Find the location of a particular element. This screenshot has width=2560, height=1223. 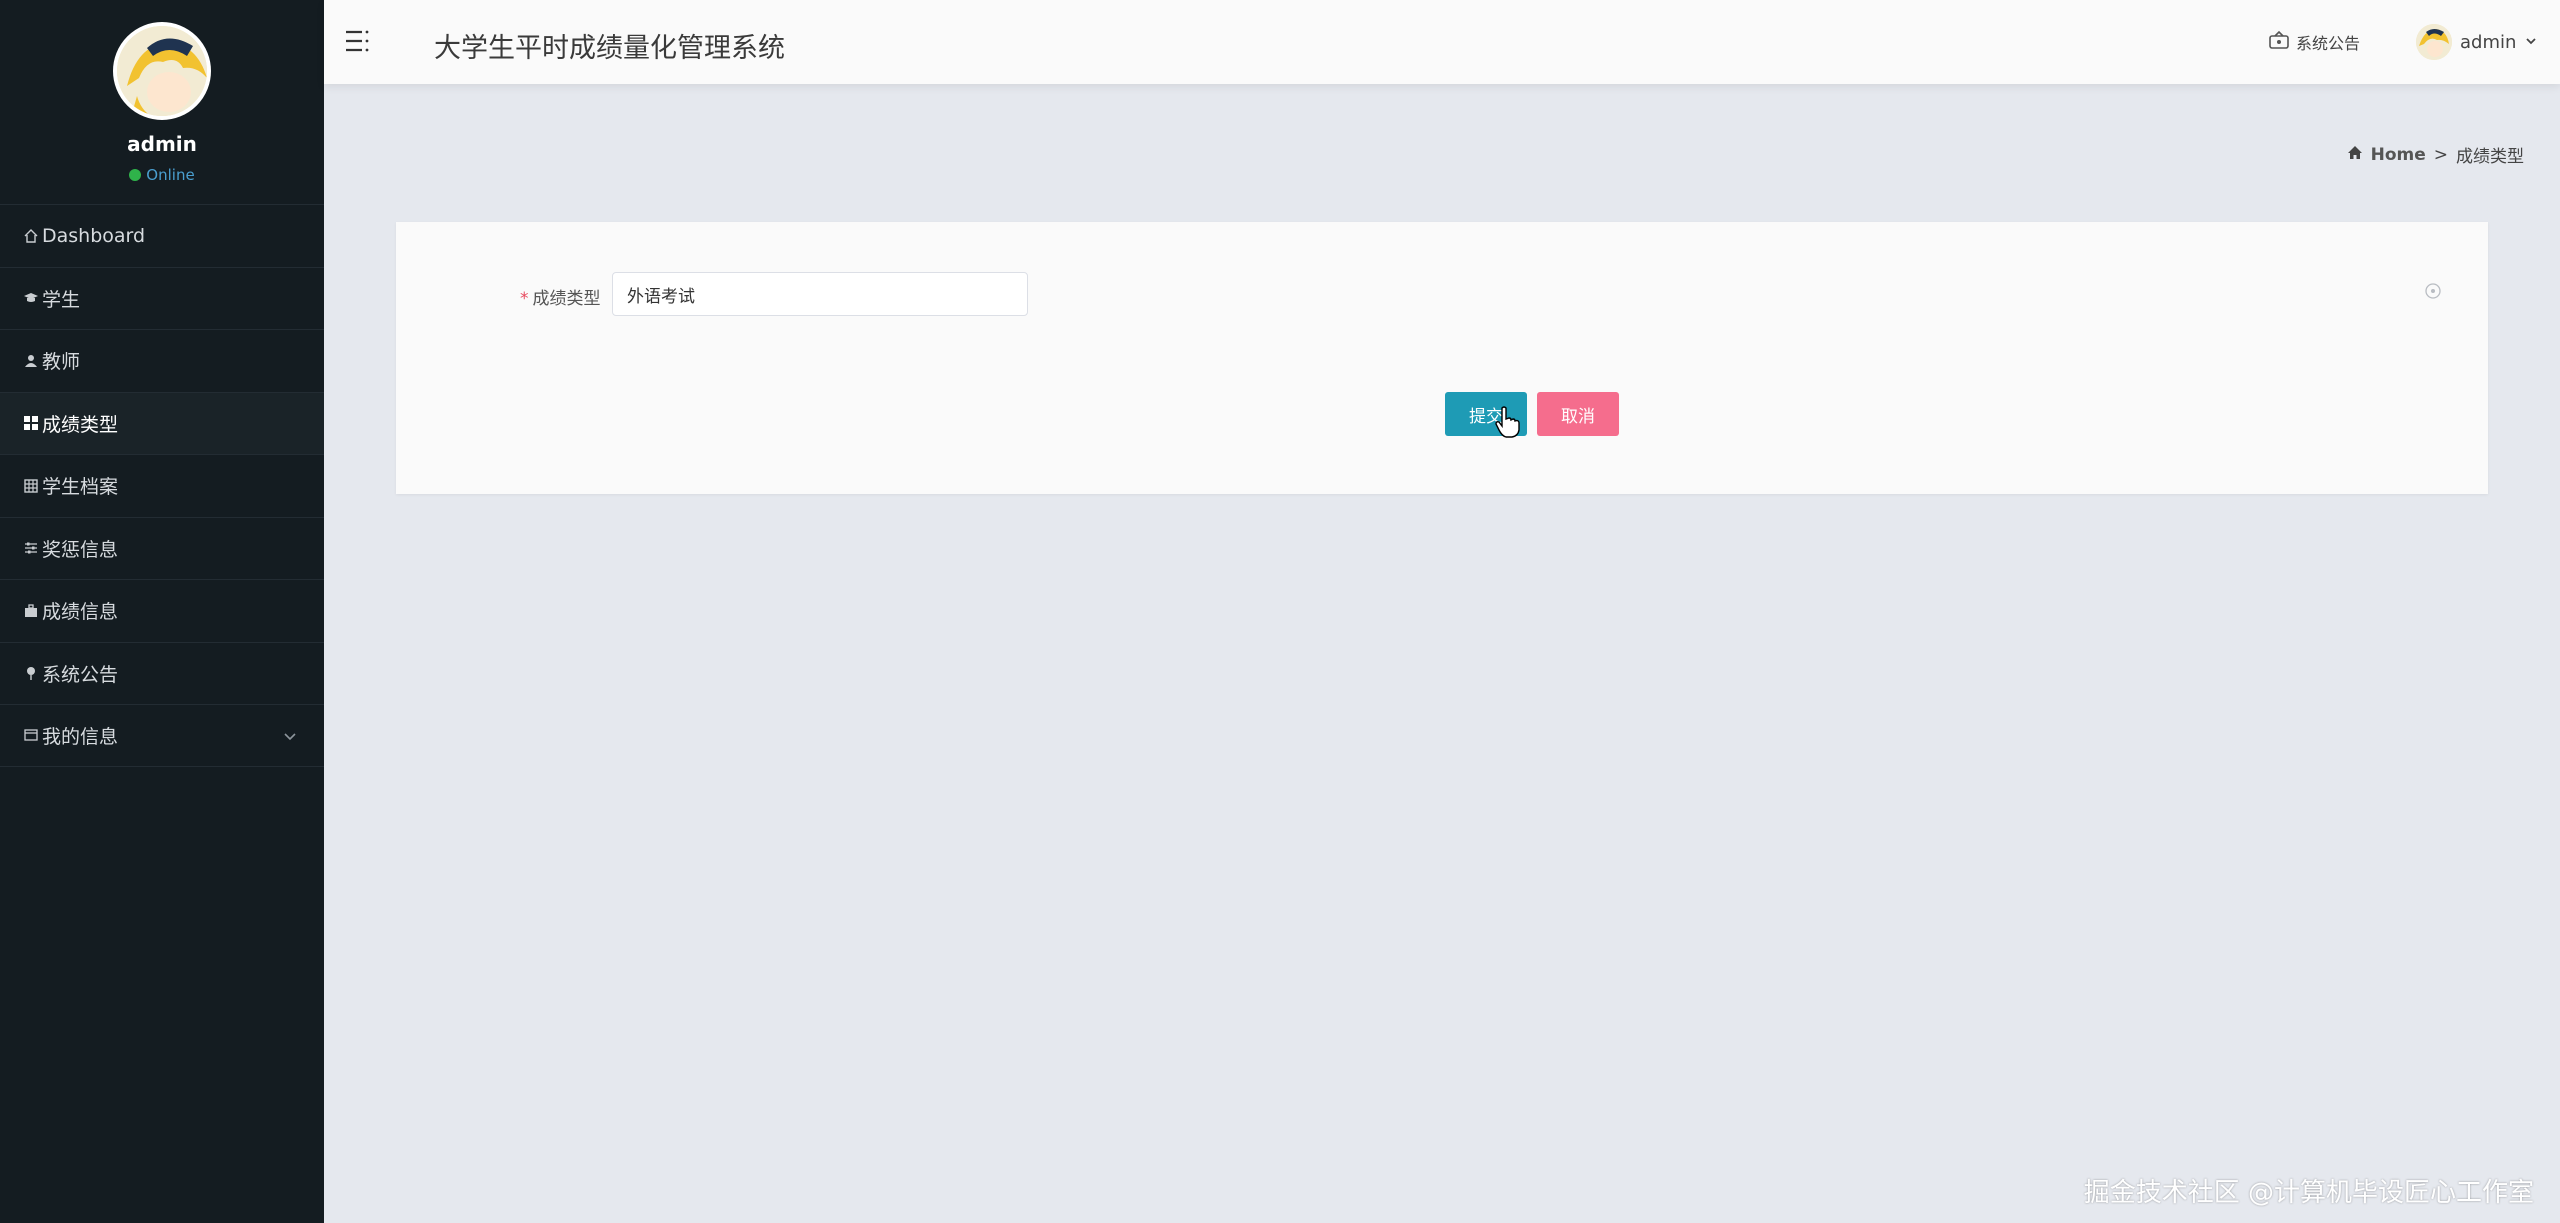

status-dot-icon is located at coordinates (135, 175).